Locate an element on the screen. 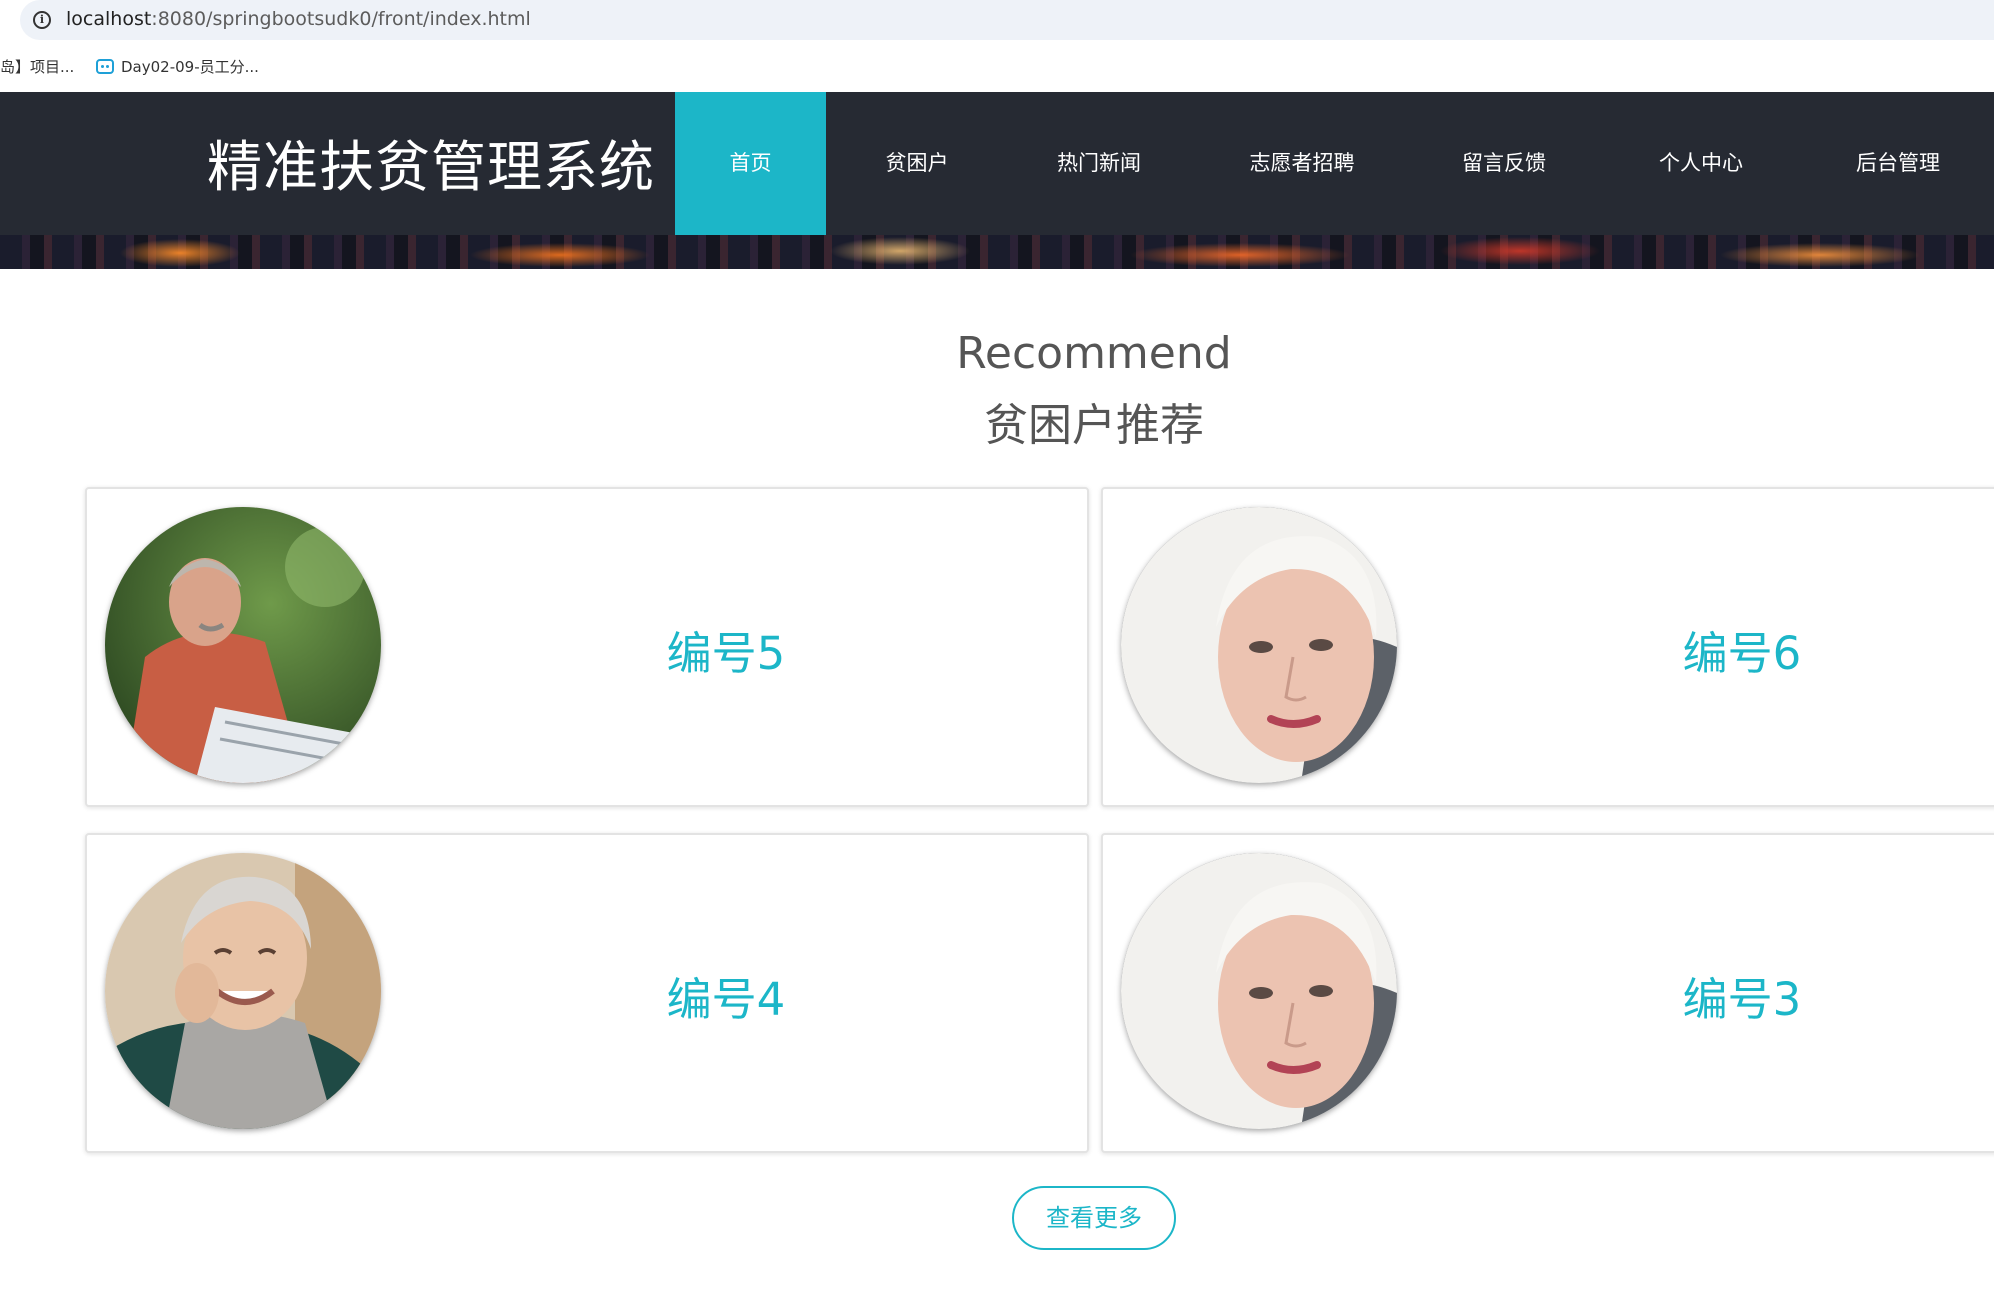  household-card: 编号3 is located at coordinates (1547, 993).